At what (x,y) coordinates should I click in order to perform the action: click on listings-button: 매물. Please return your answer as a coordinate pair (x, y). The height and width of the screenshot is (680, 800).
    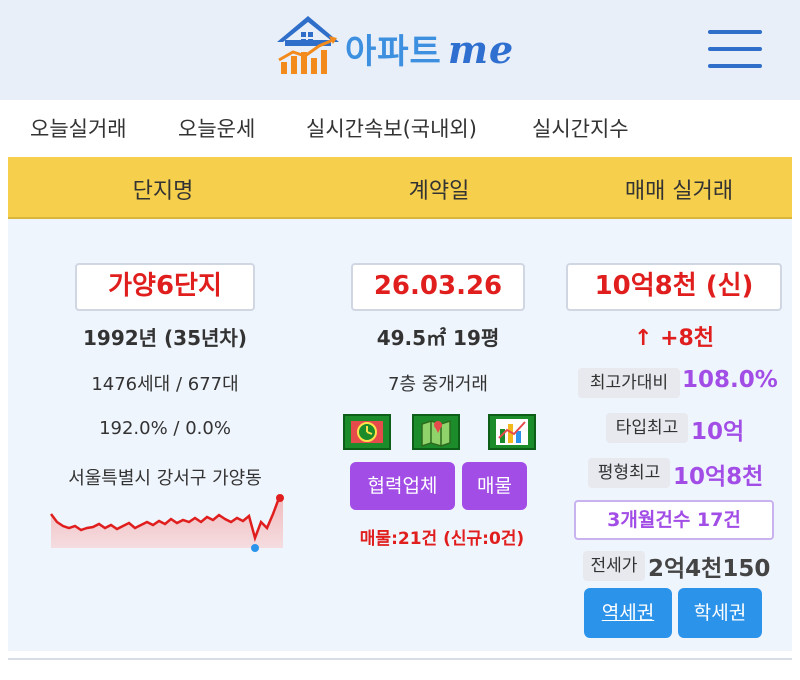
    Looking at the image, I should click on (494, 486).